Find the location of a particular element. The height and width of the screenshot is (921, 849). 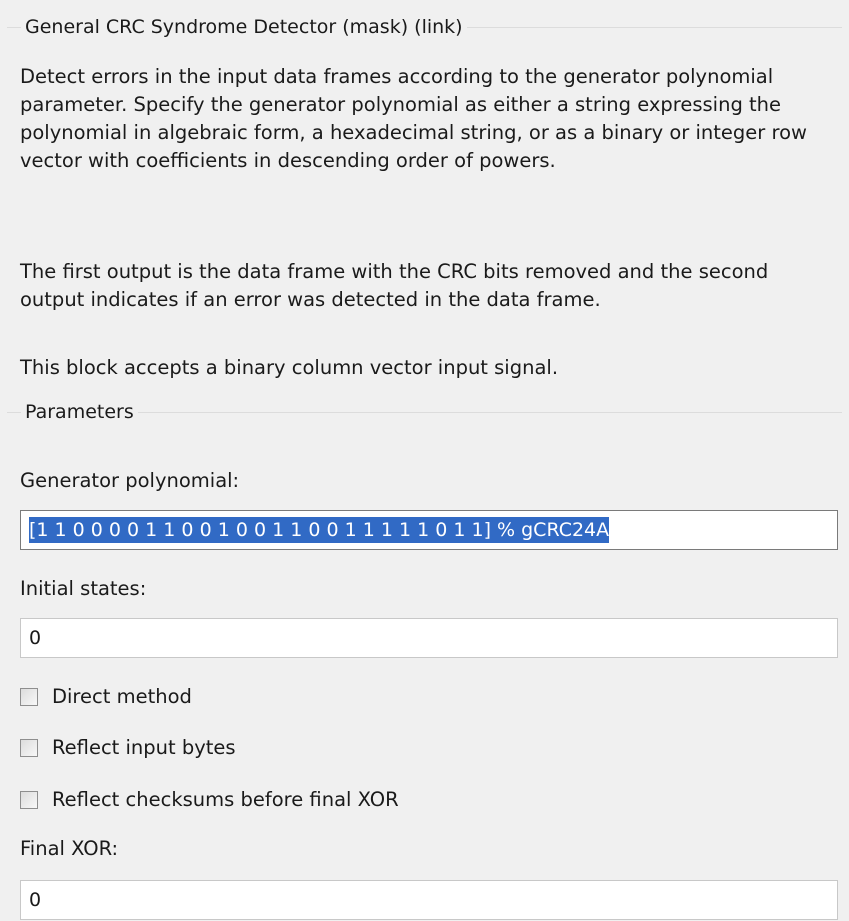

final-xor-value: 0 is located at coordinates (35, 900).